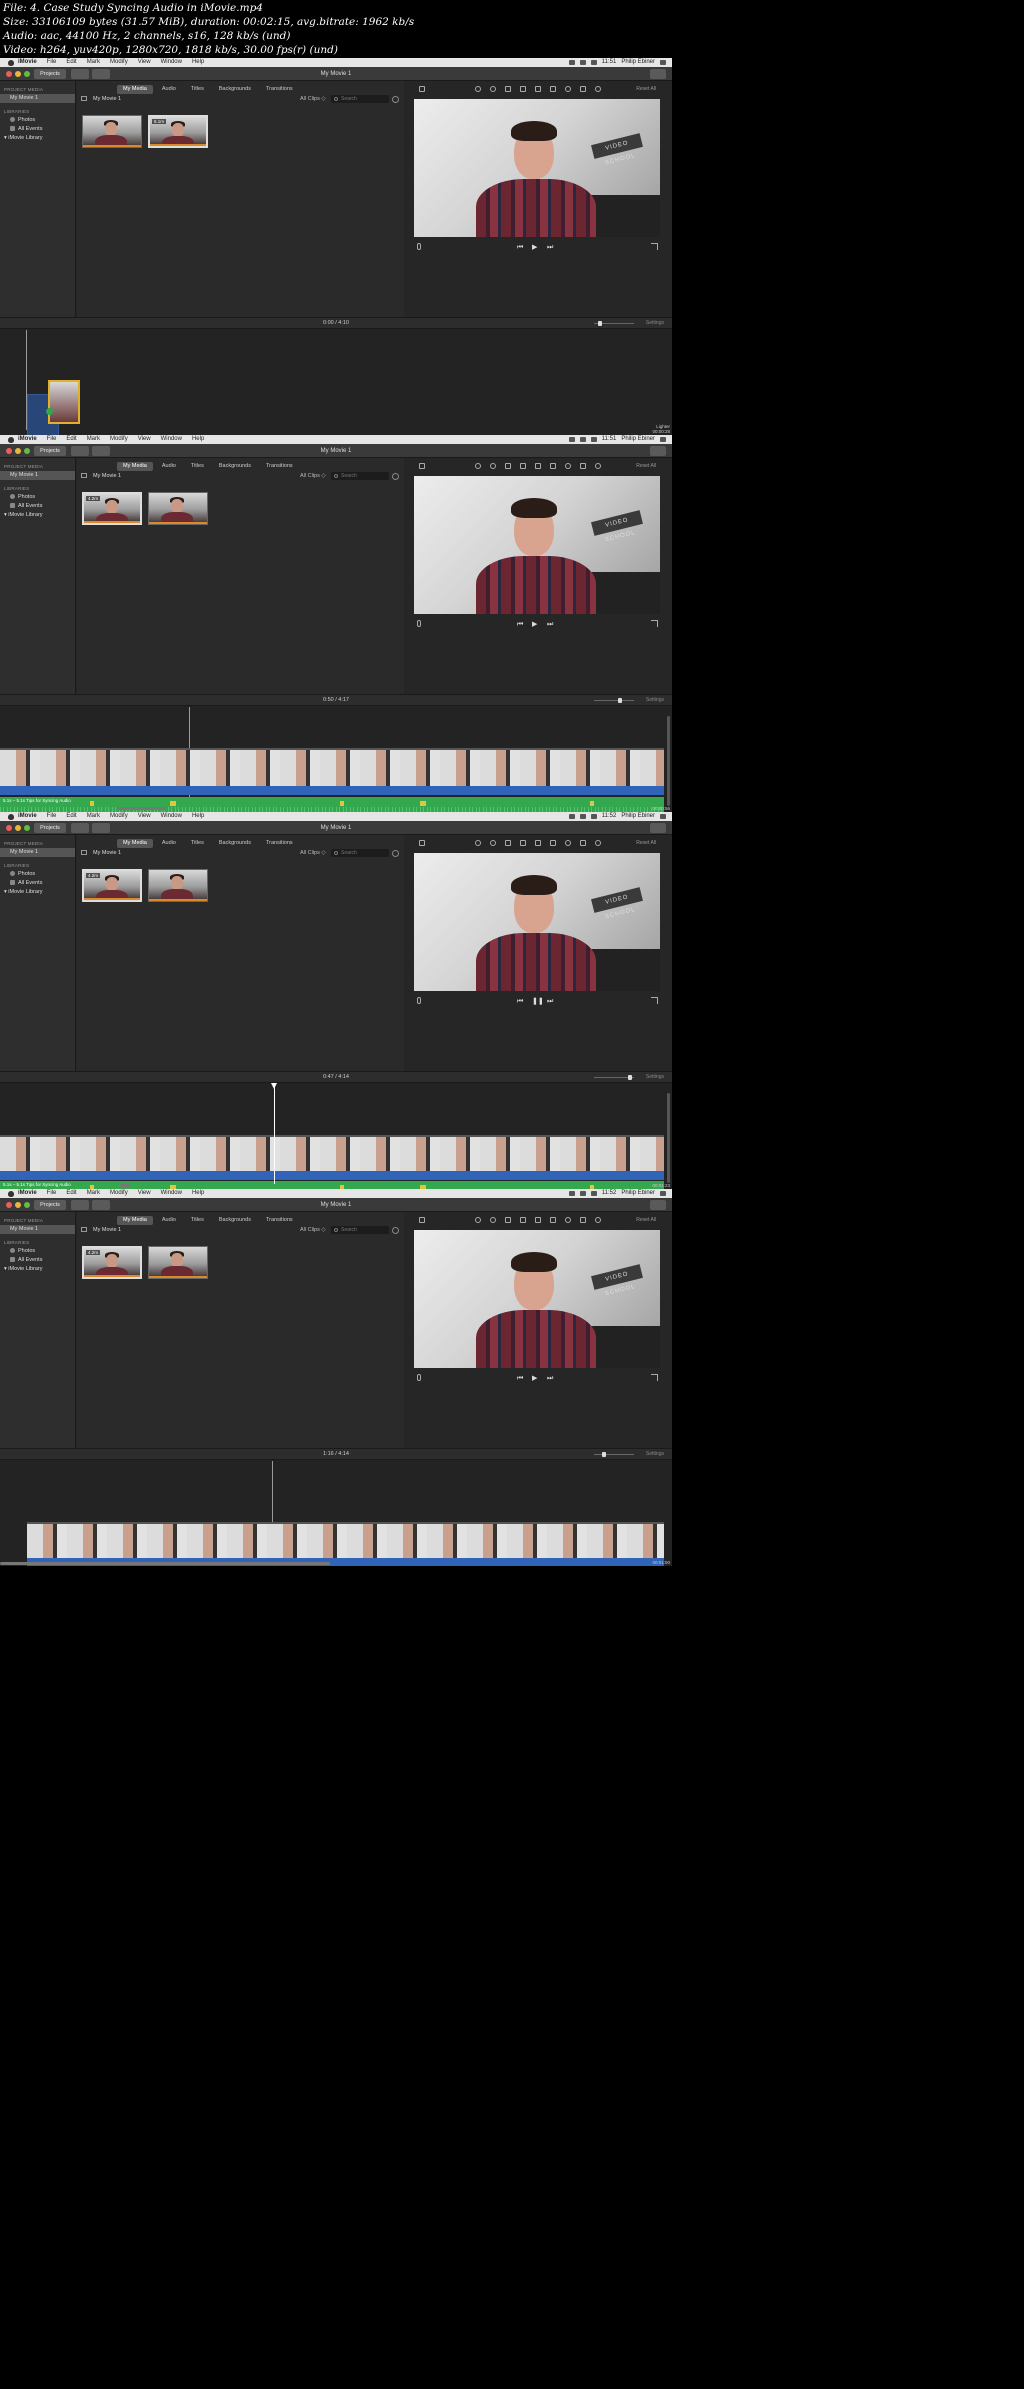 The image size is (1024, 2389). I want to click on menu-view: View, so click(144, 439).